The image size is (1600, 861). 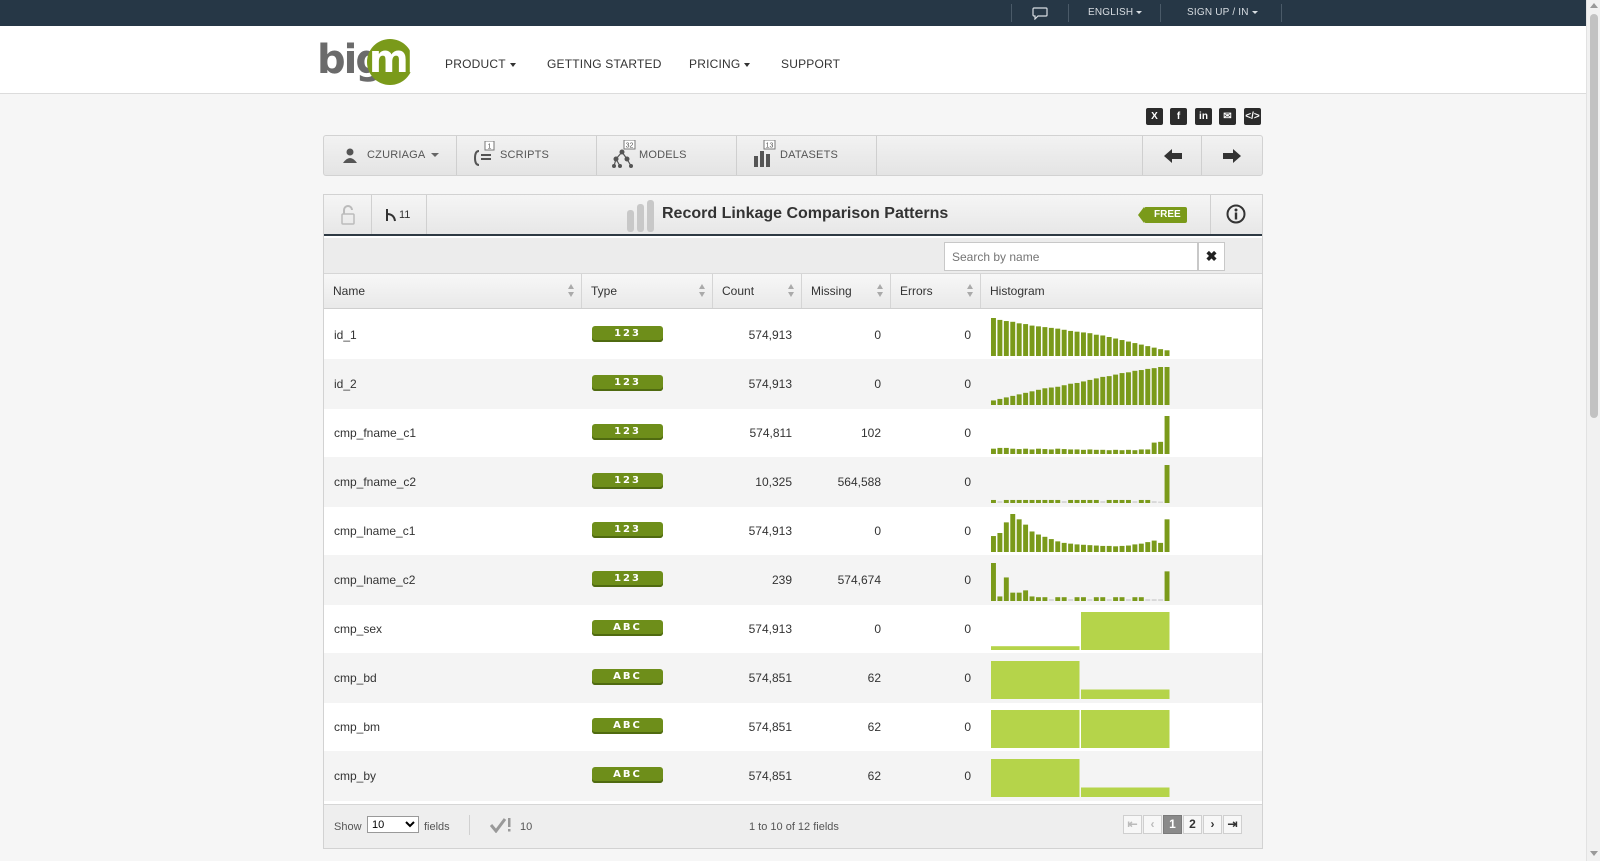 What do you see at coordinates (357, 727) in the screenshot?
I see `field-name: cmp_bm` at bounding box center [357, 727].